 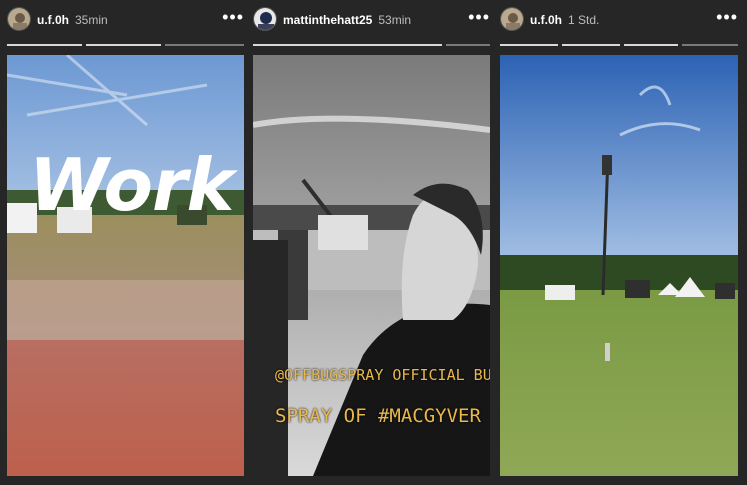 I want to click on story-header: mattinthehatt25 53min •••, so click(x=371, y=20).